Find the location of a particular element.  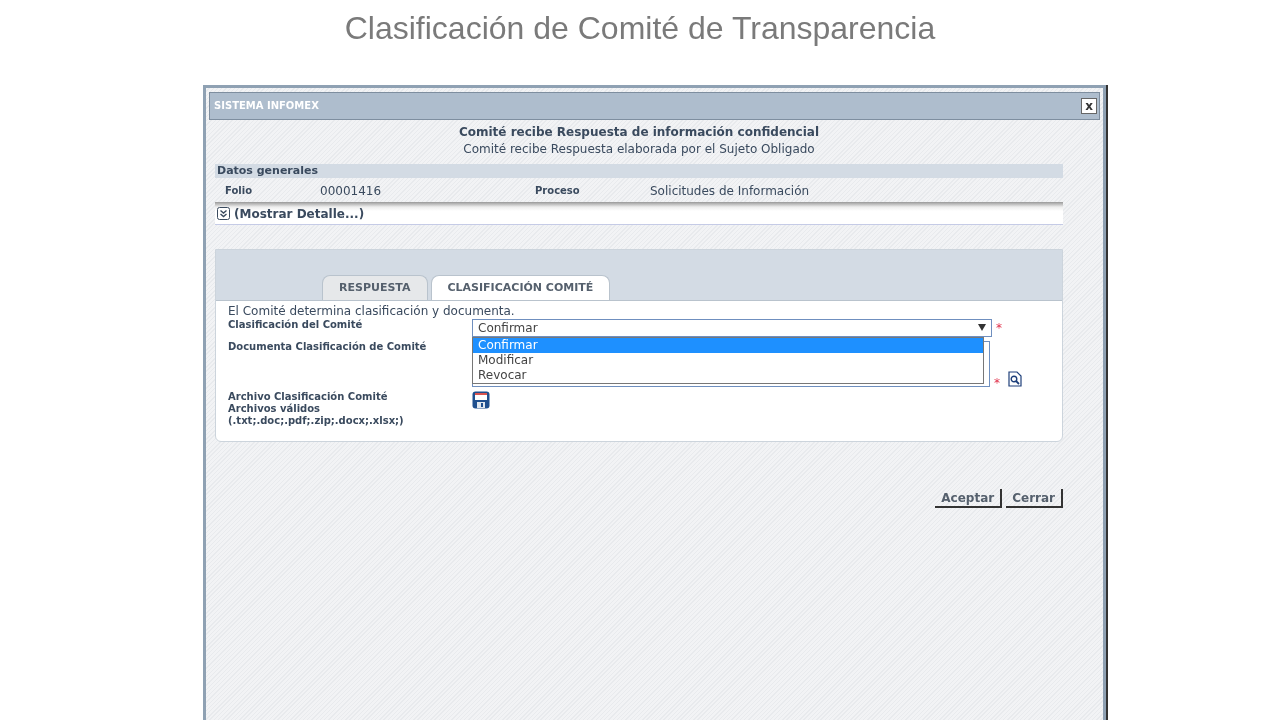

field-label: Proceso is located at coordinates (558, 191).